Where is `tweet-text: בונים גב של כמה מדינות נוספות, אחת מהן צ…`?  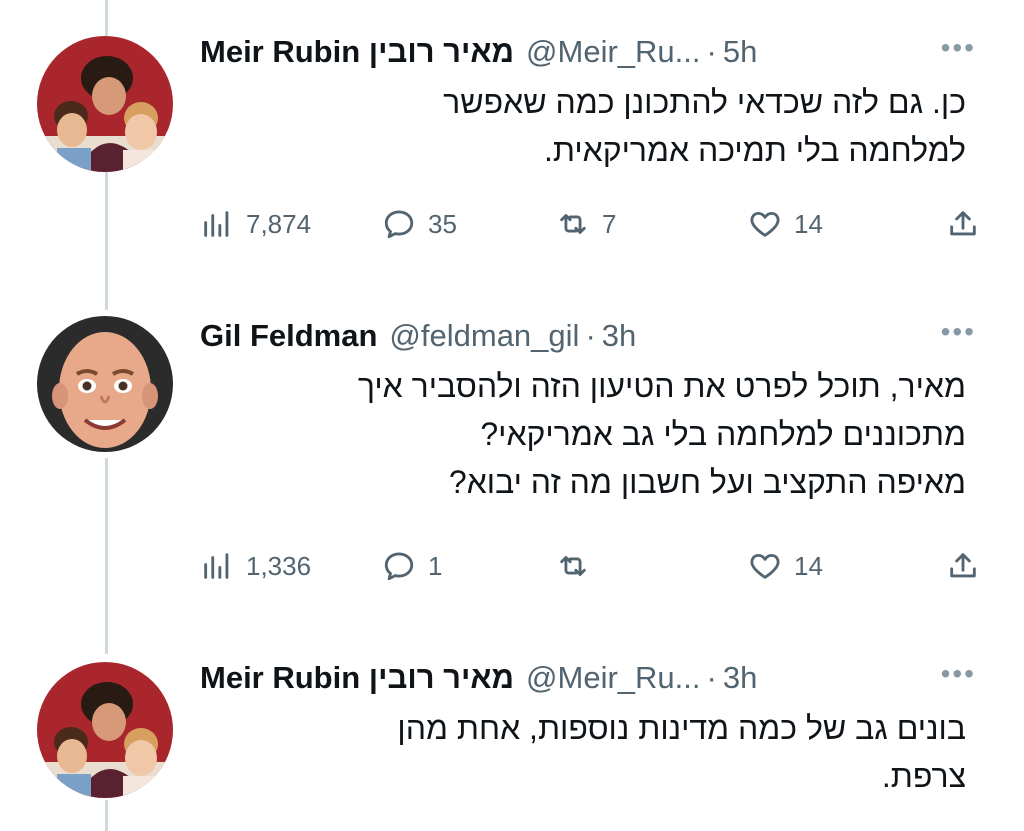
tweet-text: בונים גב של כמה מדינות נוספות, אחת מהן צ… is located at coordinates (583, 752).